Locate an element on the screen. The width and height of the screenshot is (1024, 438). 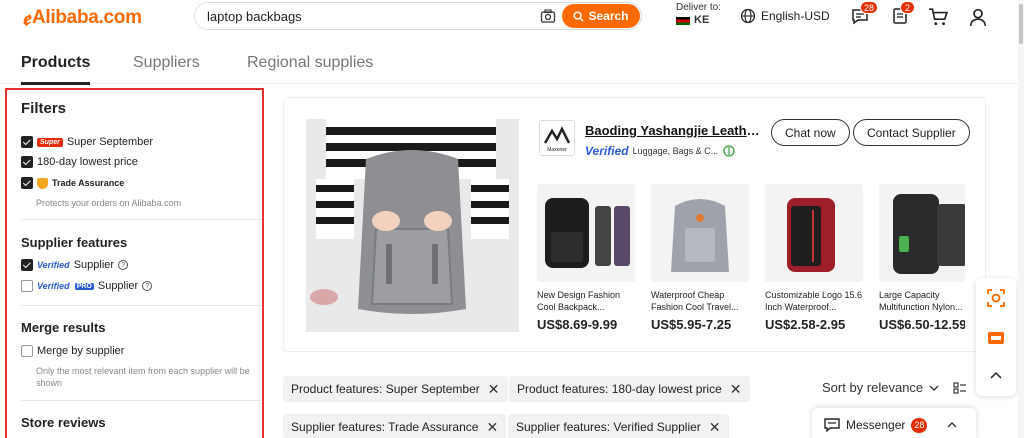
product-price: US$8.69-9.99 is located at coordinates (577, 324).